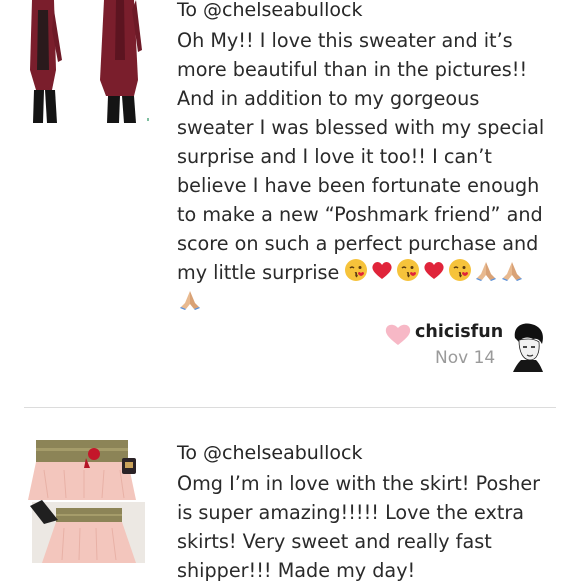  Describe the element at coordinates (459, 332) in the screenshot. I see `reviewer-username: chicisfun` at that location.